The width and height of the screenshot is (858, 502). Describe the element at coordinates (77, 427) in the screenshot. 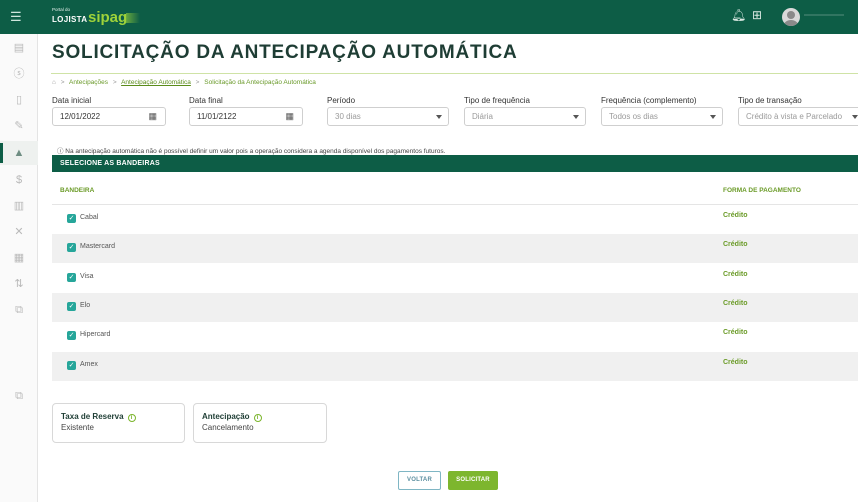

I see `taxa-reserva-value: Existente` at that location.